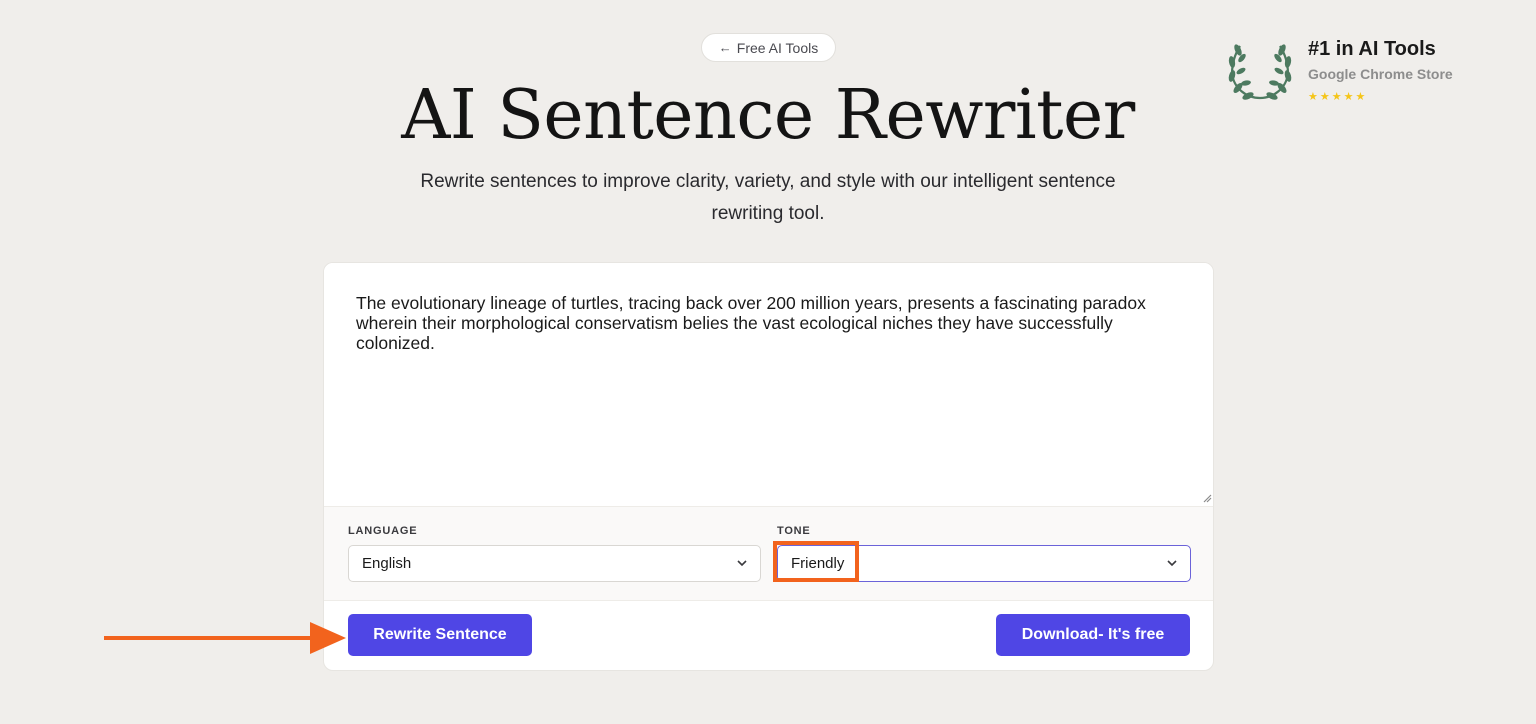 The width and height of the screenshot is (1536, 724). What do you see at coordinates (225, 638) in the screenshot?
I see `annotation-arrow-icon` at bounding box center [225, 638].